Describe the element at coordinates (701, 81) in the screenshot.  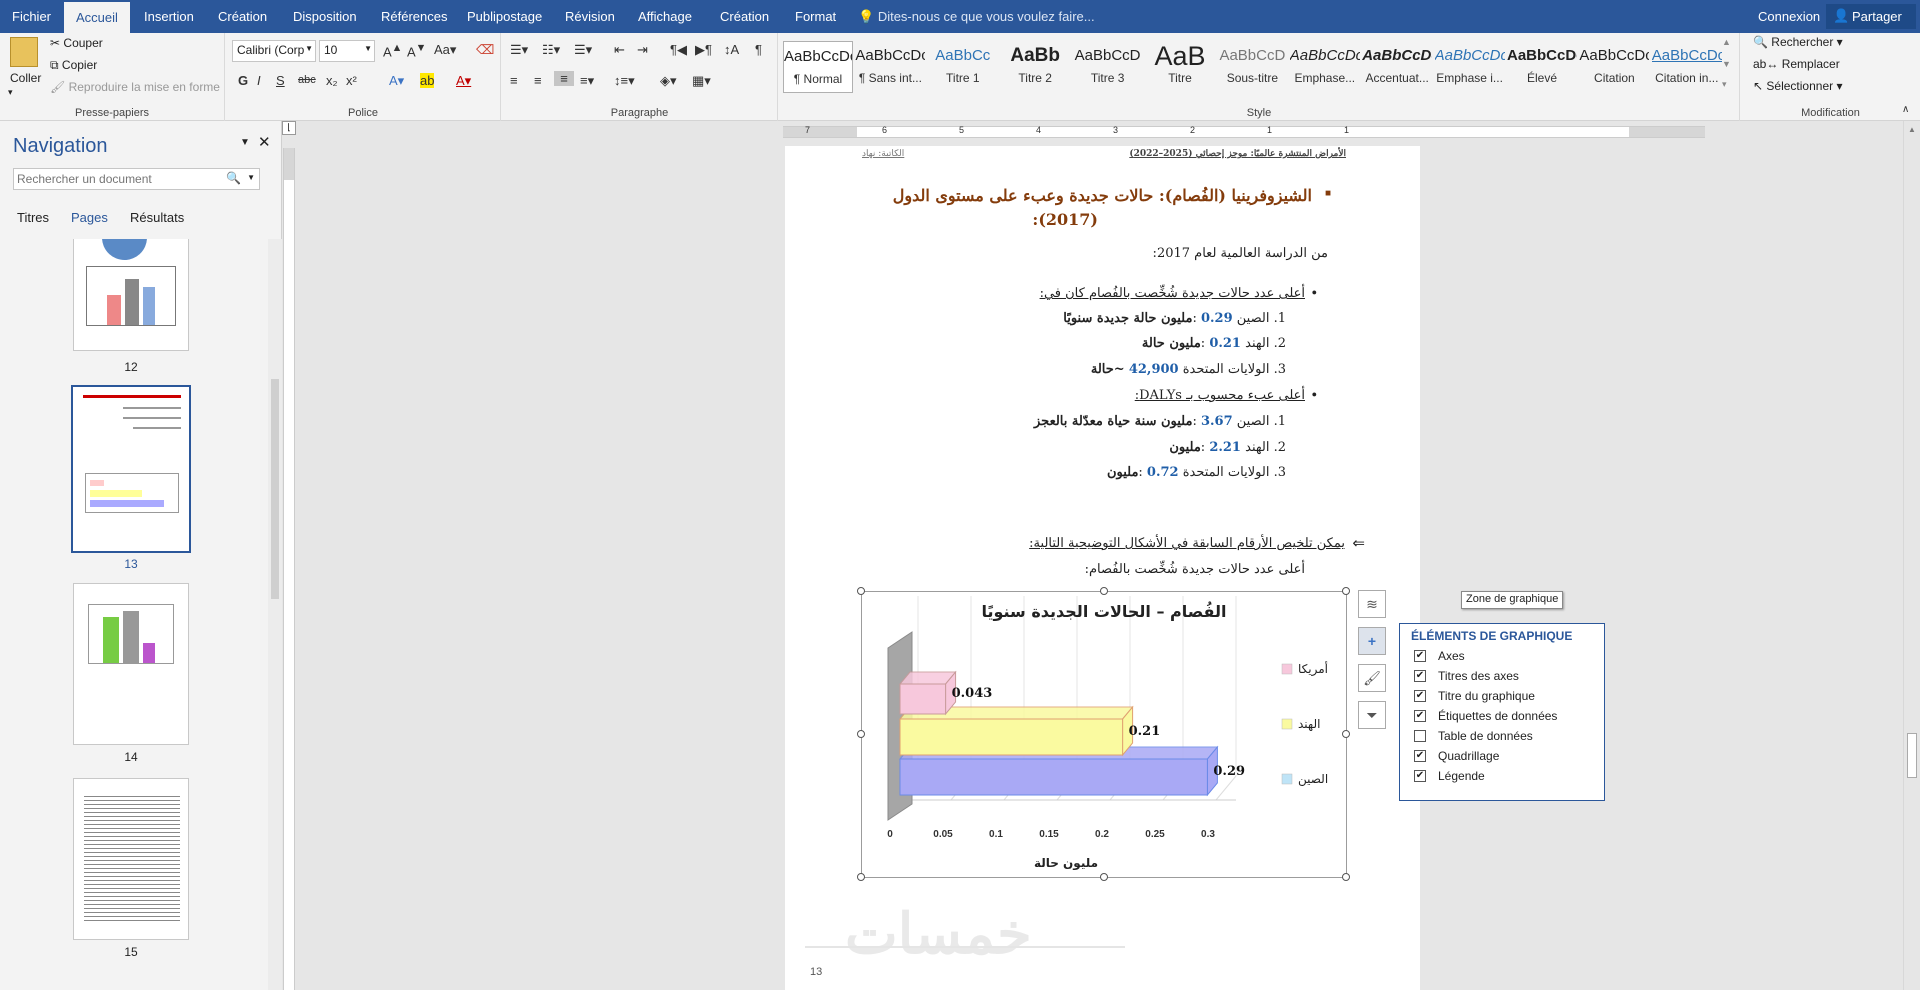
I see `borders-icon: ▦▾` at that location.